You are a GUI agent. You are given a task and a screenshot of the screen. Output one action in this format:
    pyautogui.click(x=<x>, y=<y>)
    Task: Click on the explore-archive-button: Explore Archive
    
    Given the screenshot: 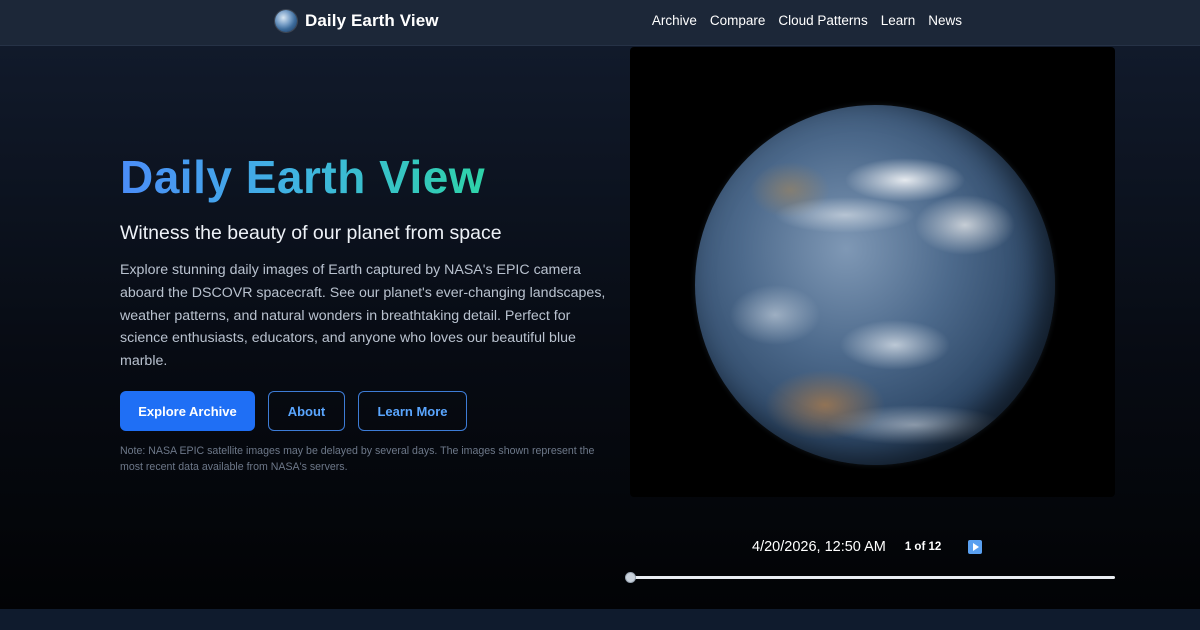 What is the action you would take?
    pyautogui.click(x=187, y=411)
    